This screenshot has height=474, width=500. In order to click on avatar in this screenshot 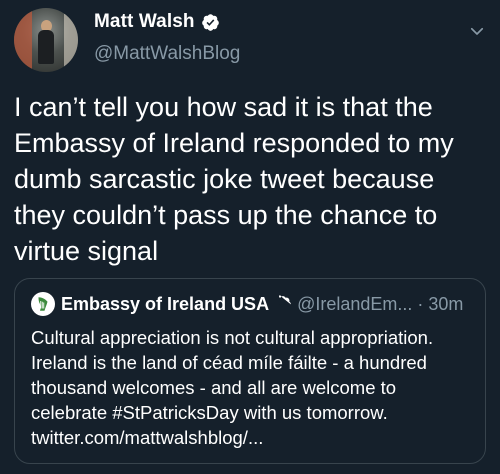, I will do `click(46, 40)`.